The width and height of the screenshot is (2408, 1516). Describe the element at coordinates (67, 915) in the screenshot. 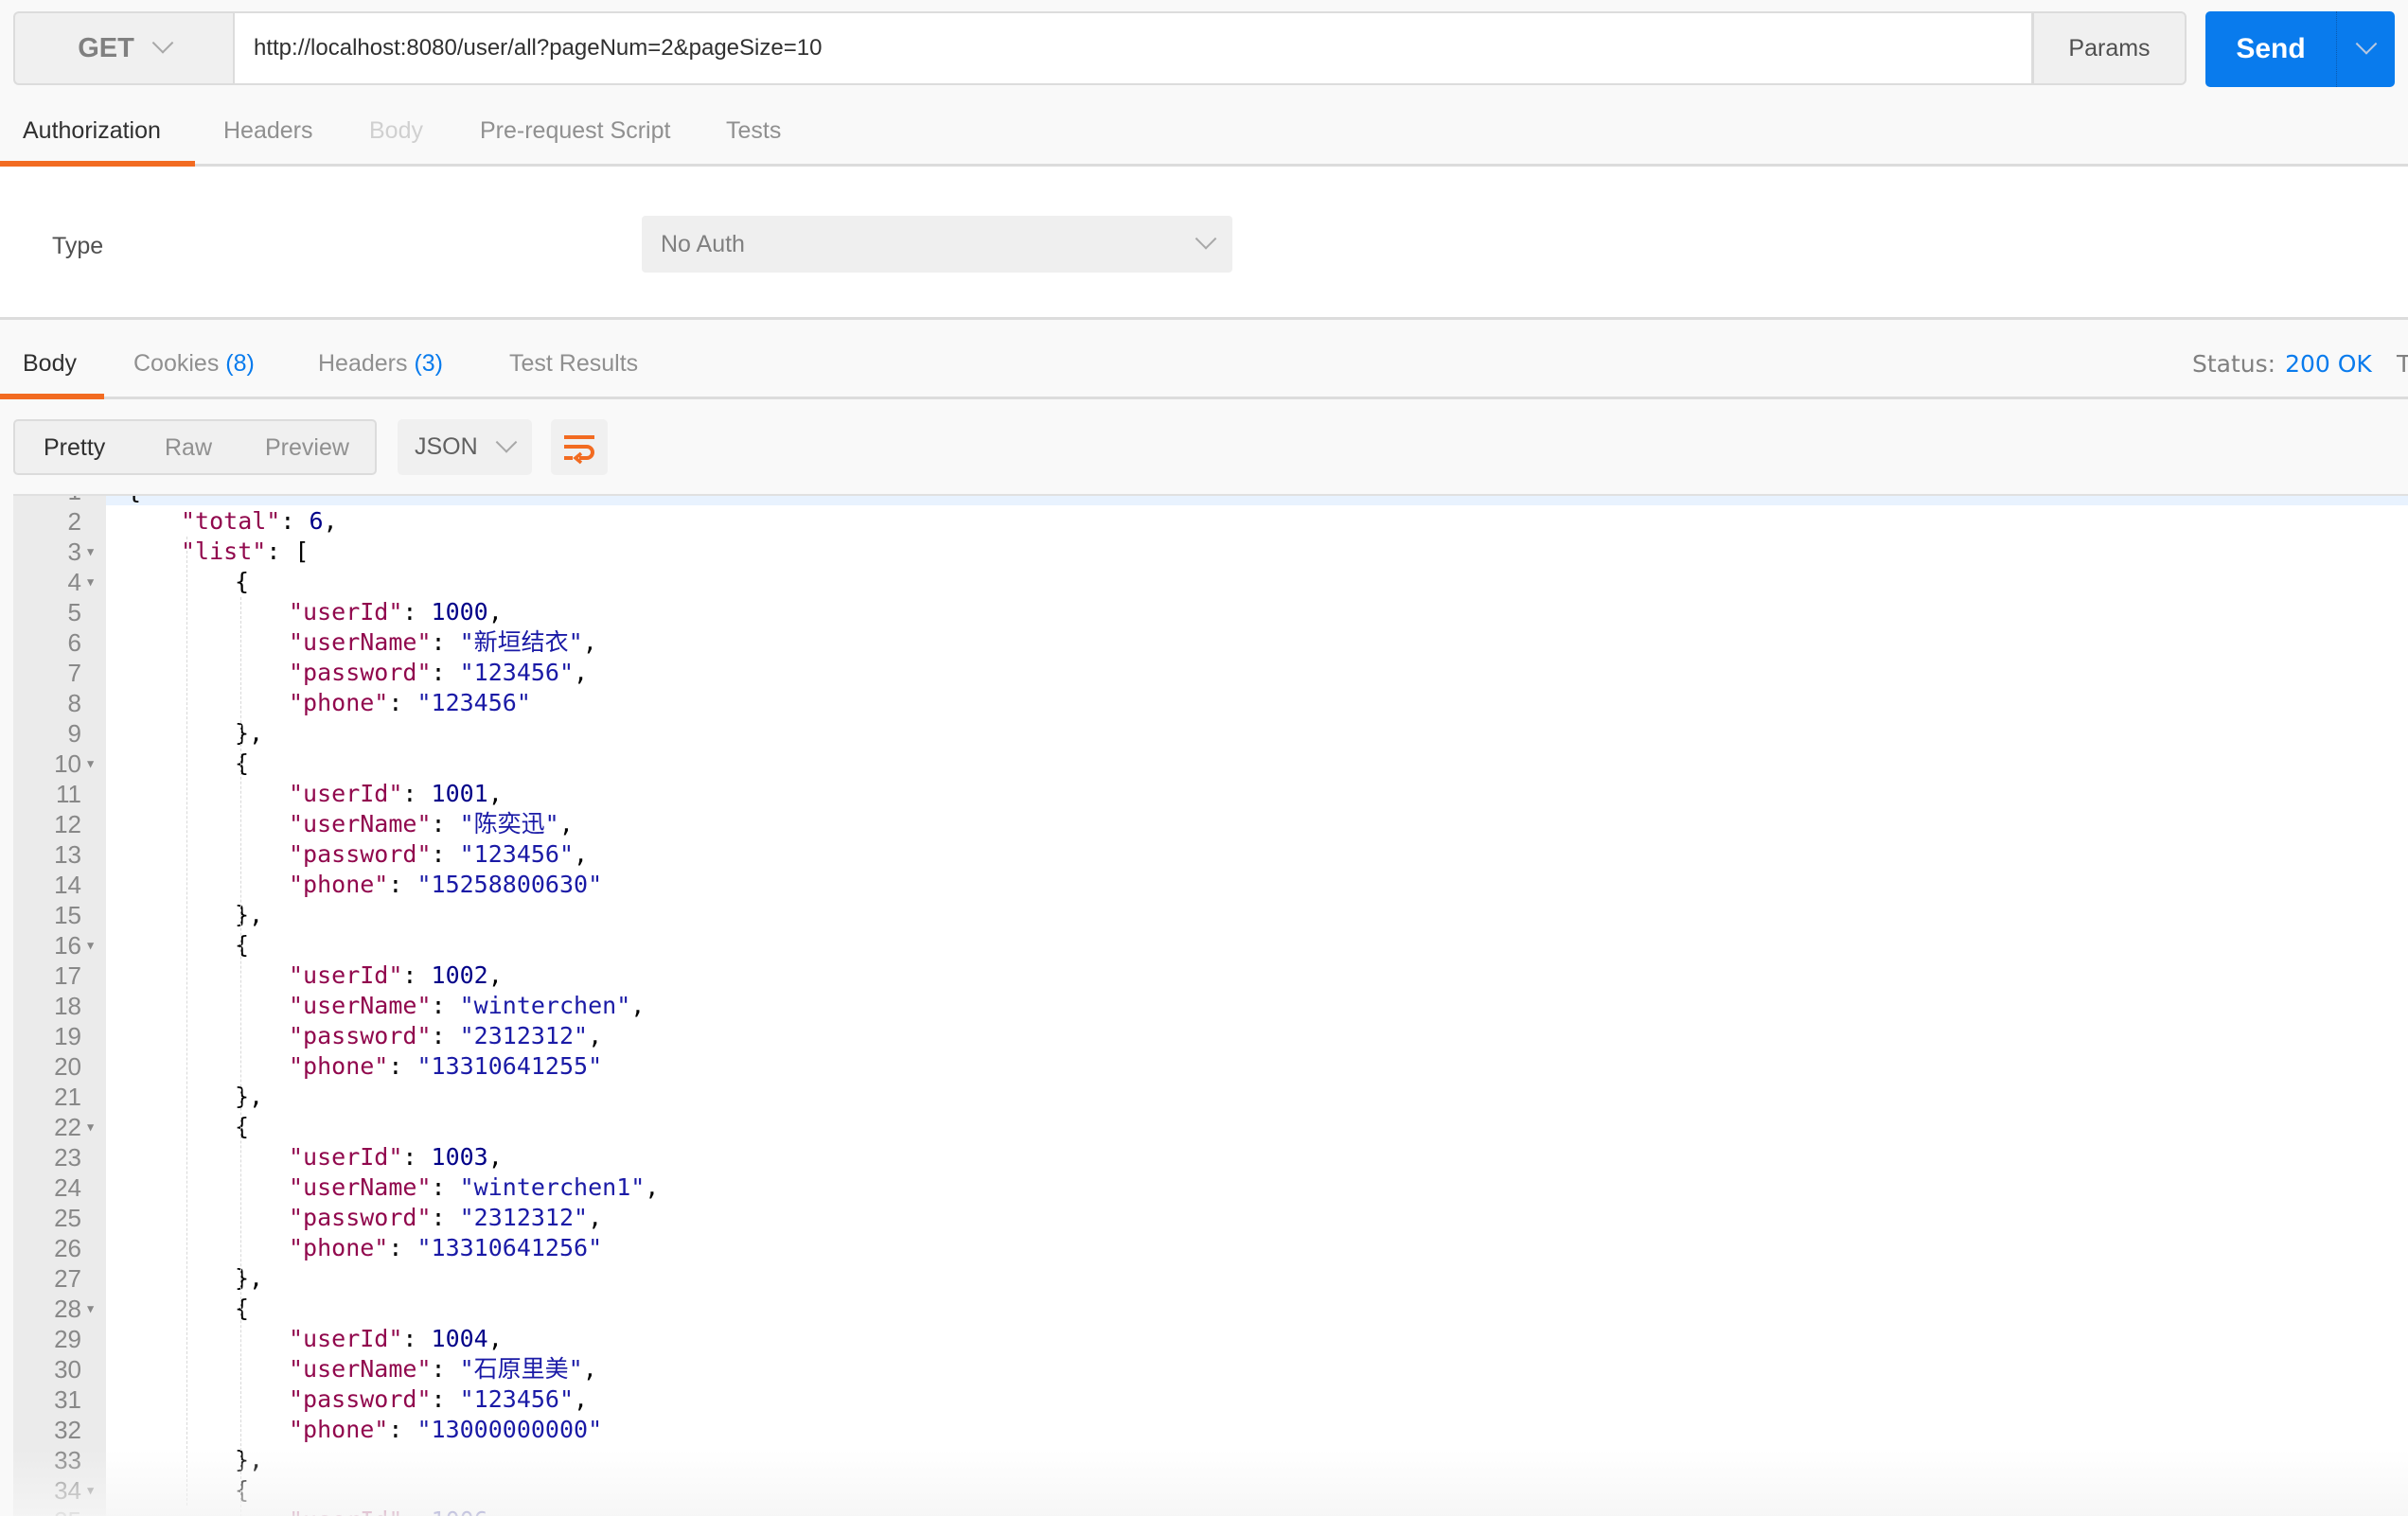

I see `line-number: 15` at that location.